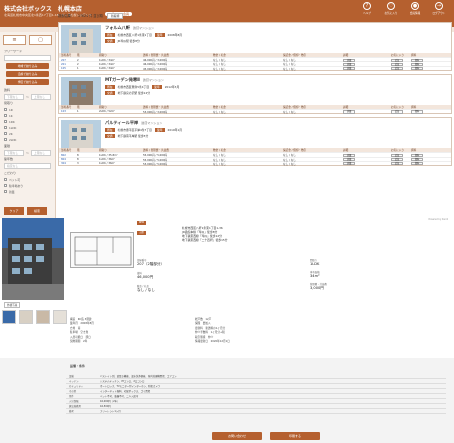 The image size is (454, 443). What do you see at coordinates (277, 80) in the screenshot?
I see `building-name: MTガーデン発寒Ⅱ 賃貸マンション` at bounding box center [277, 80].